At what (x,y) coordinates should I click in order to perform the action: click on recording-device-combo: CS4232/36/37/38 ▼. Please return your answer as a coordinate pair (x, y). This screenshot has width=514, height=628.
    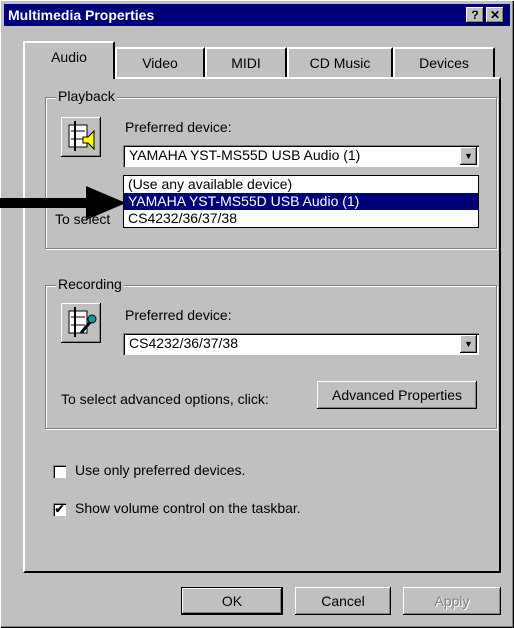
    Looking at the image, I should click on (301, 344).